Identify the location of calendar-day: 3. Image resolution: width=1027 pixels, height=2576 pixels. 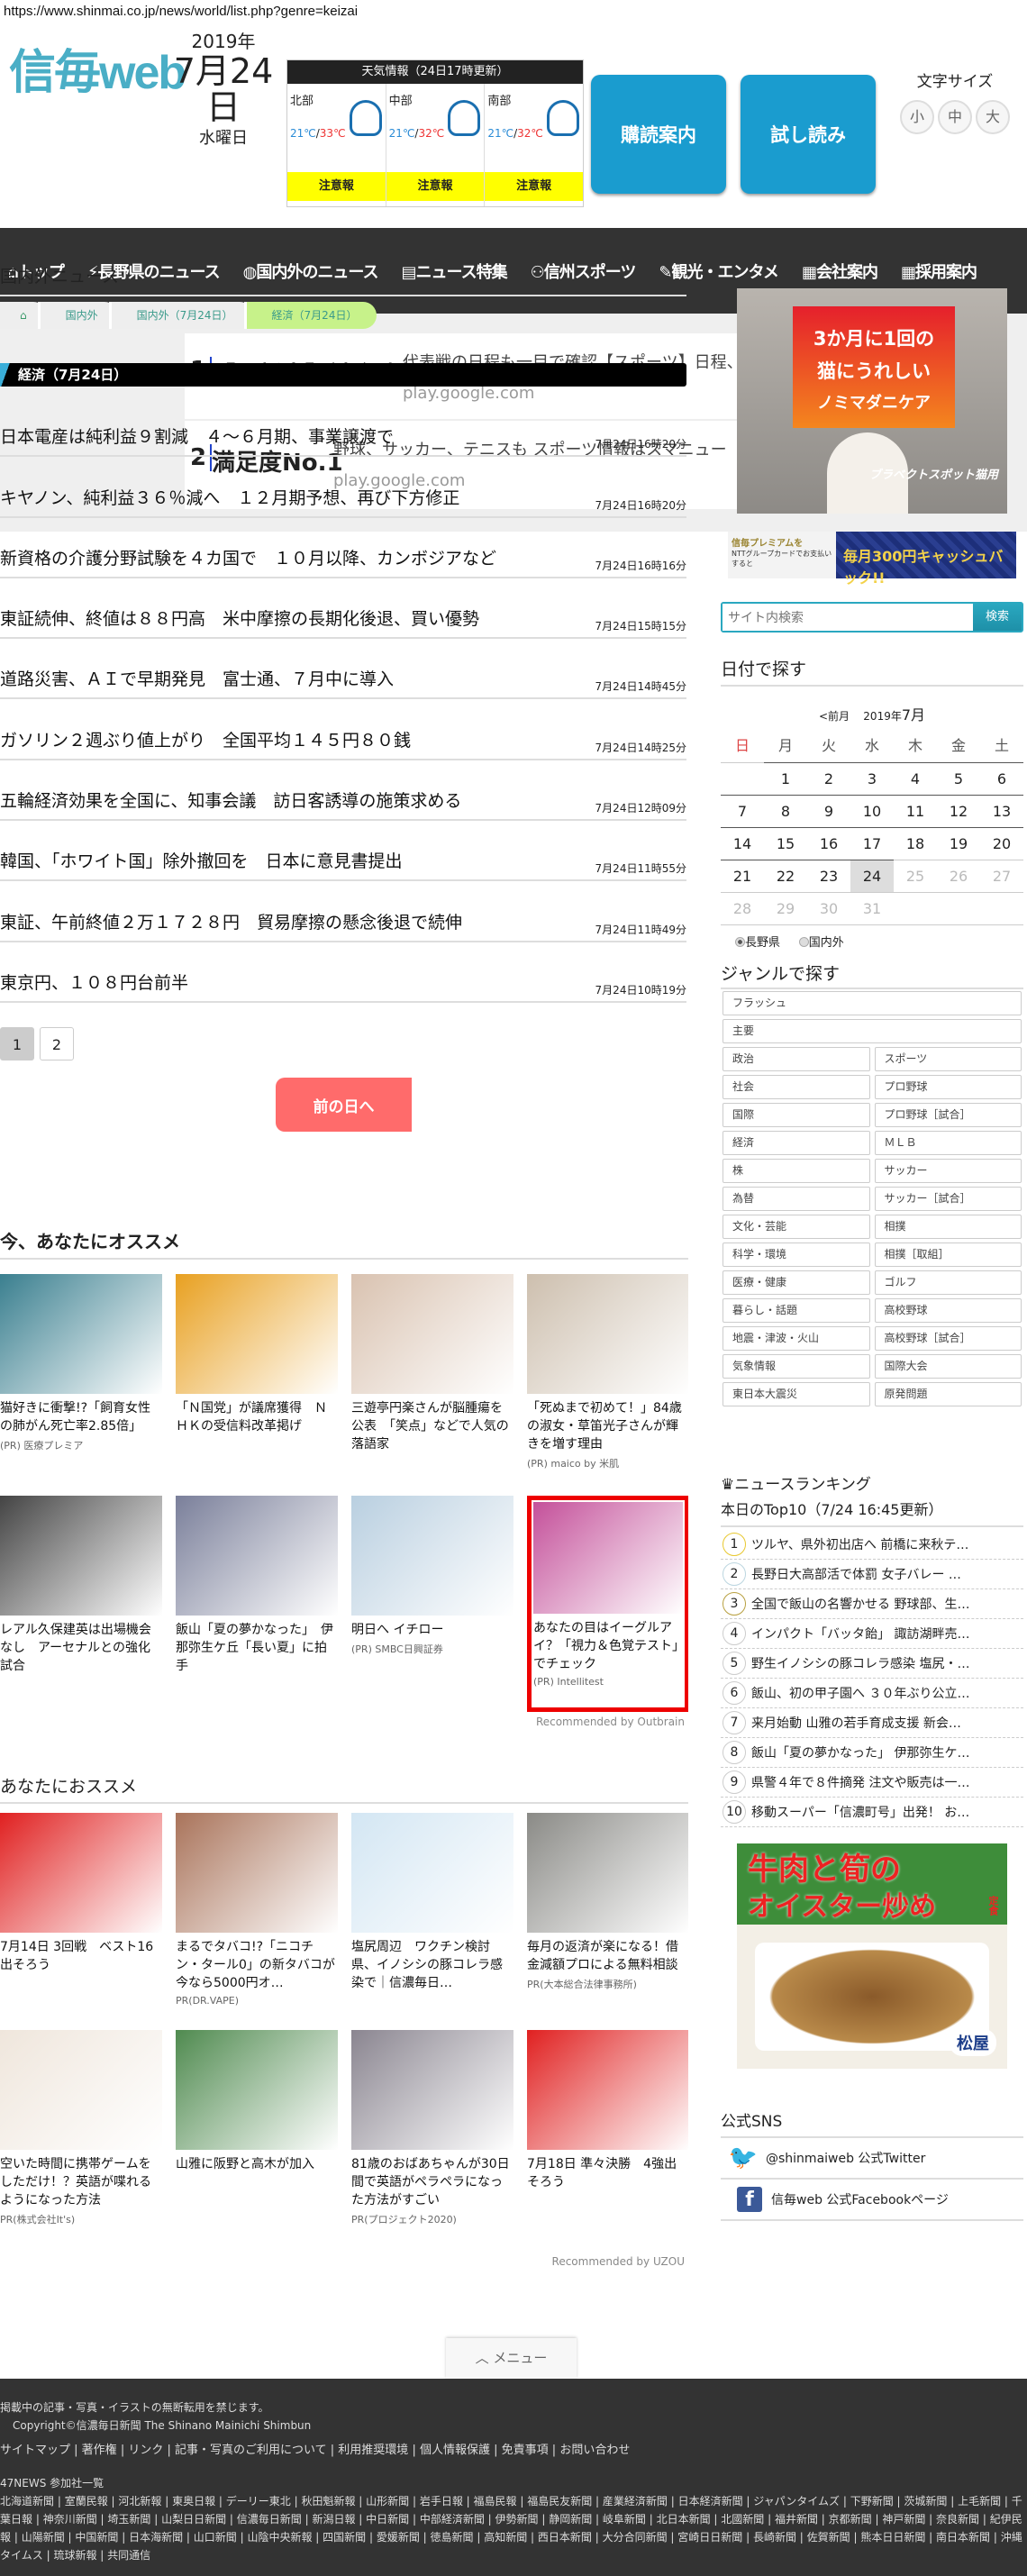
(872, 778).